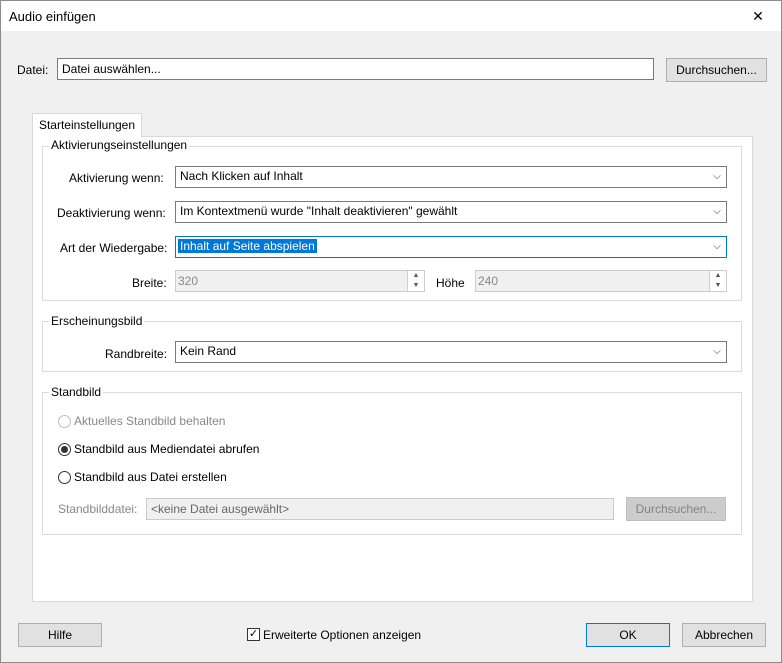 Image resolution: width=782 pixels, height=663 pixels. What do you see at coordinates (64, 421) in the screenshot?
I see `poster-option-keep-radio` at bounding box center [64, 421].